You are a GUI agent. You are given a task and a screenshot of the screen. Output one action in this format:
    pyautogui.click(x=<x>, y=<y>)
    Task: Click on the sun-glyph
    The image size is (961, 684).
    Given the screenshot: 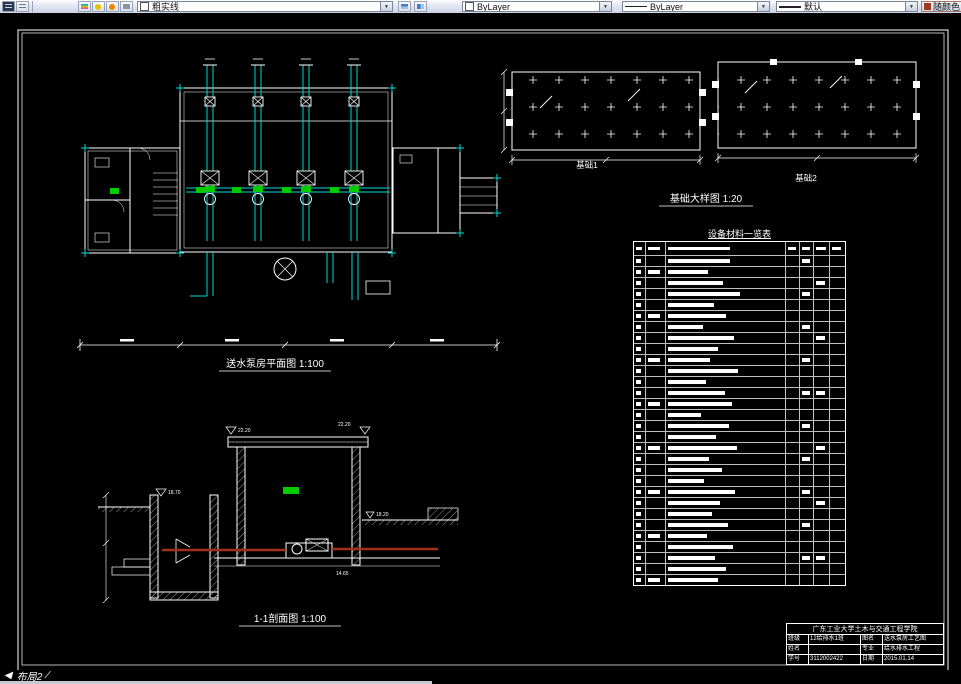 What is the action you would take?
    pyautogui.click(x=112, y=7)
    